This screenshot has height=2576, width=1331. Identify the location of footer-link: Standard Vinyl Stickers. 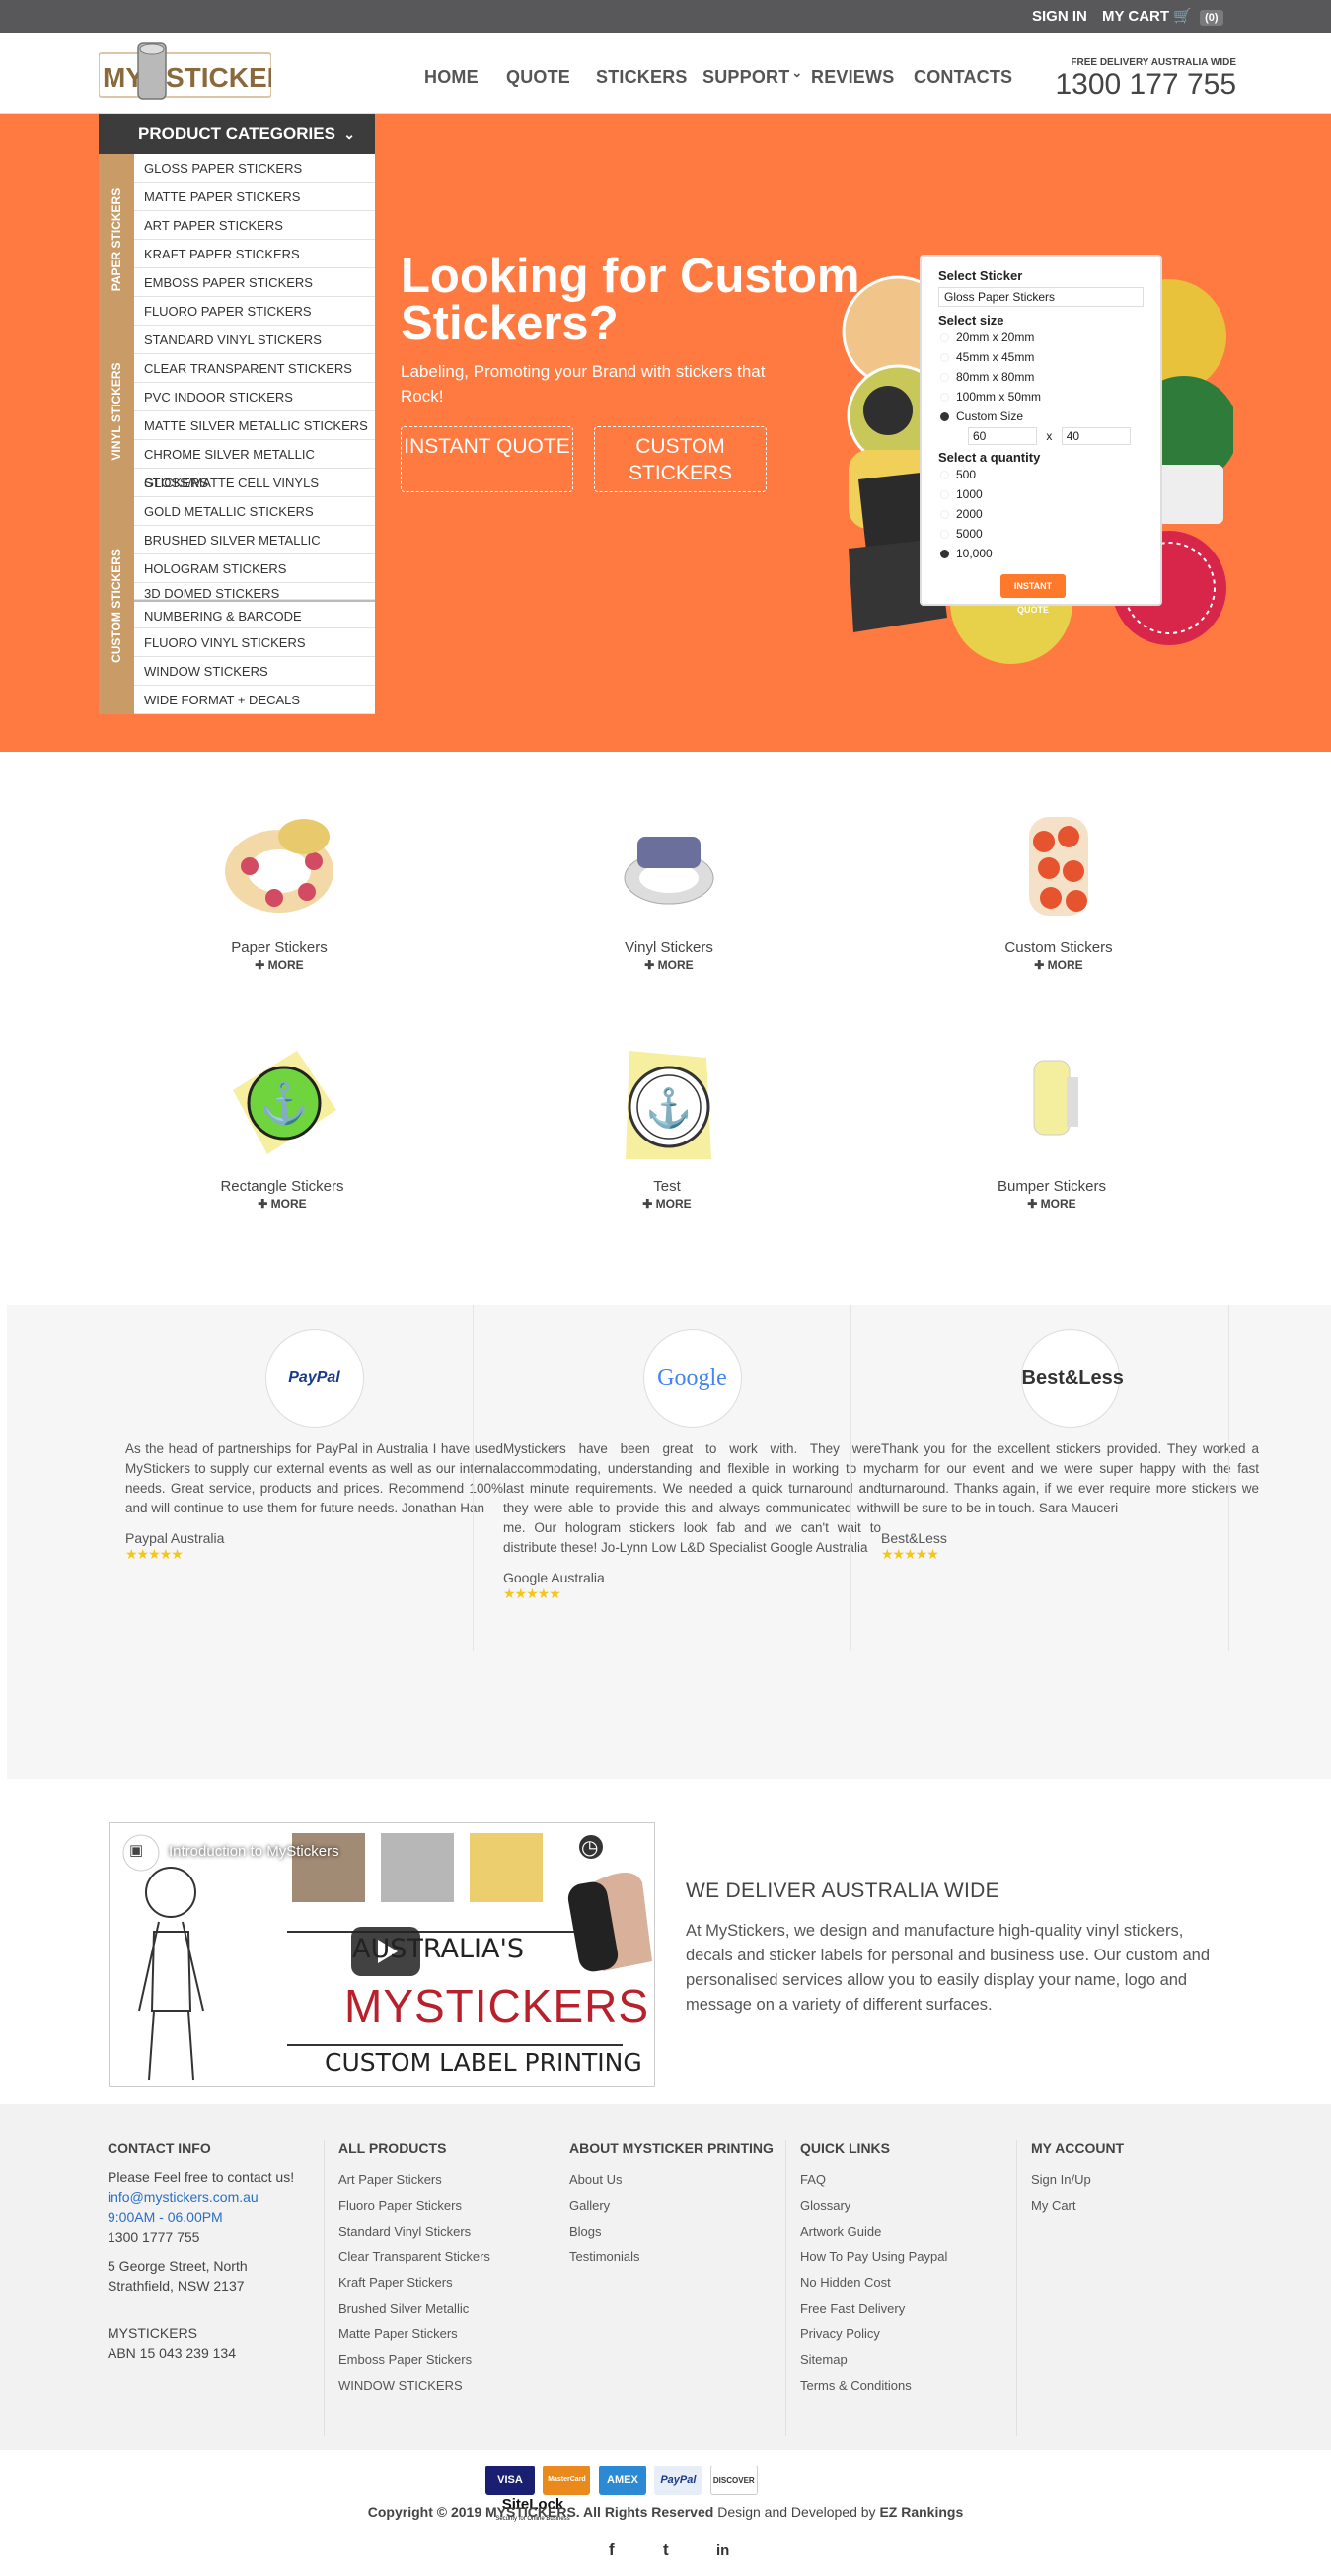
(442, 2232).